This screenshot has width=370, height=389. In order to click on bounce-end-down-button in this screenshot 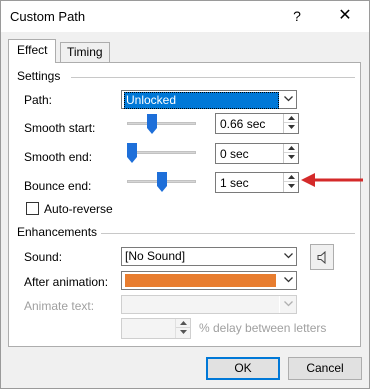, I will do `click(291, 186)`.